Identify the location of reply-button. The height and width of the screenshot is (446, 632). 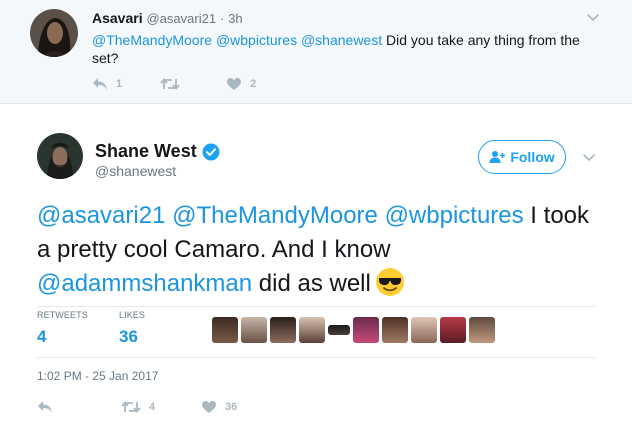
(49, 407).